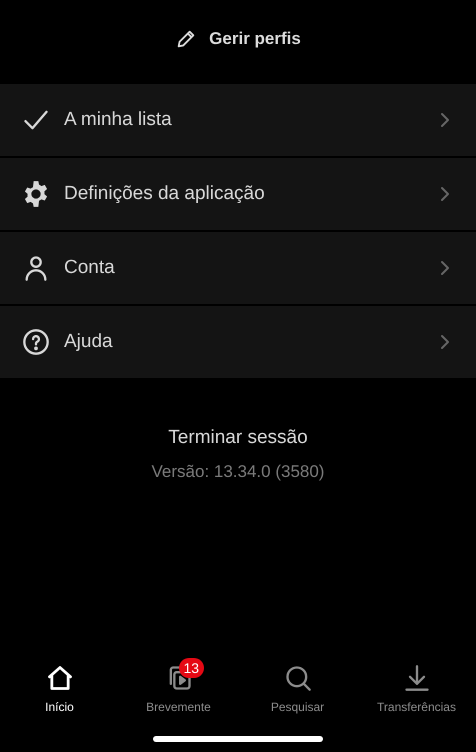  I want to click on tab-bar-item: Pesquisar, so click(297, 686).